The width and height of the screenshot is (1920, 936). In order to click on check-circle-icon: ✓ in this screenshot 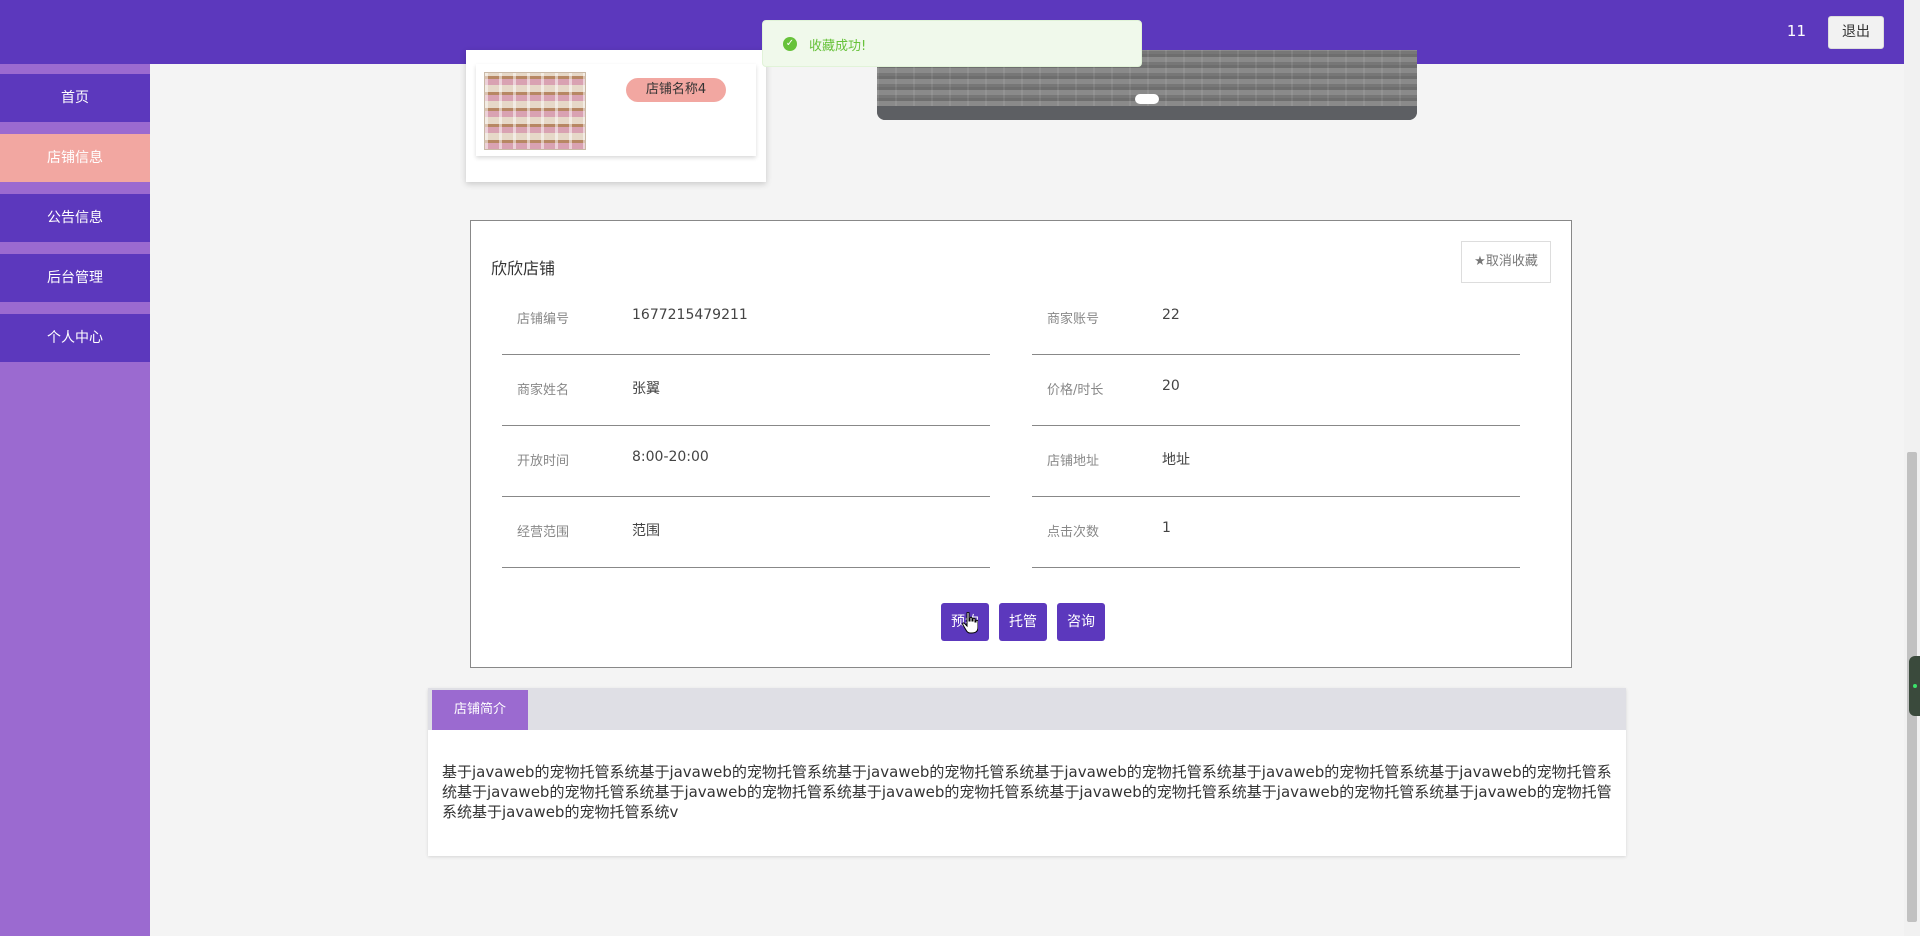, I will do `click(790, 44)`.